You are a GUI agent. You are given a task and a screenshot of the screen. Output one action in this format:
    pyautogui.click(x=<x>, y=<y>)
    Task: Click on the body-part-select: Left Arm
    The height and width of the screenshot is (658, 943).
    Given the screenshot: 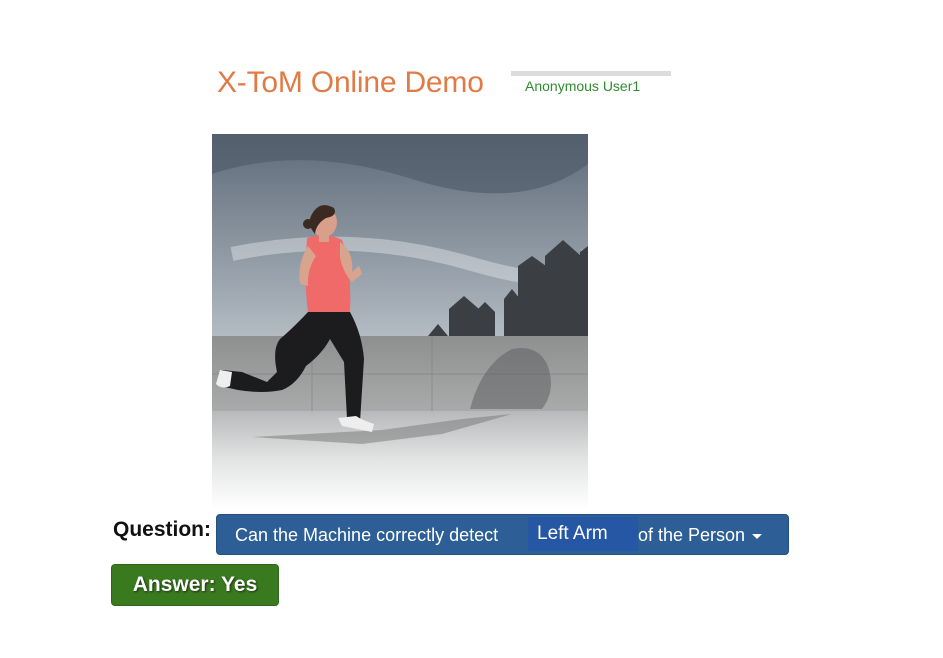 What is the action you would take?
    pyautogui.click(x=583, y=534)
    